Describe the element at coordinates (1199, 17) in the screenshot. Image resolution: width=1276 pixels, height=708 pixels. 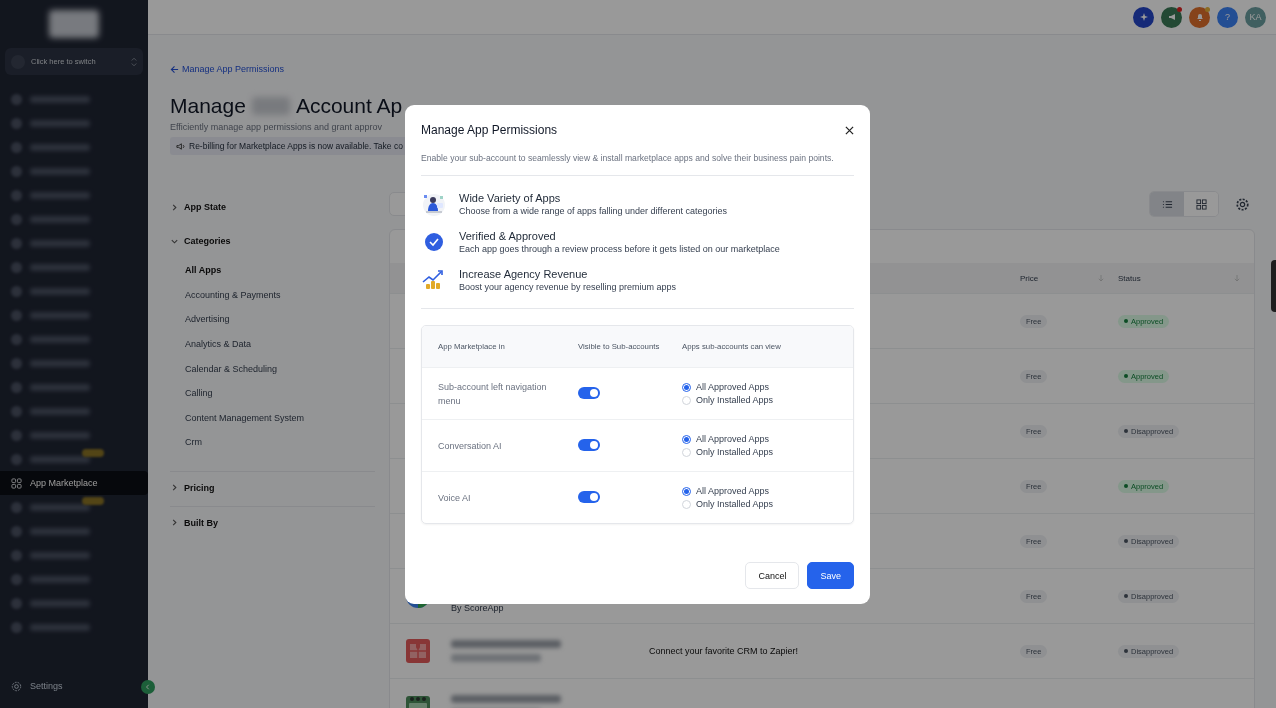
I see `bell-button` at that location.